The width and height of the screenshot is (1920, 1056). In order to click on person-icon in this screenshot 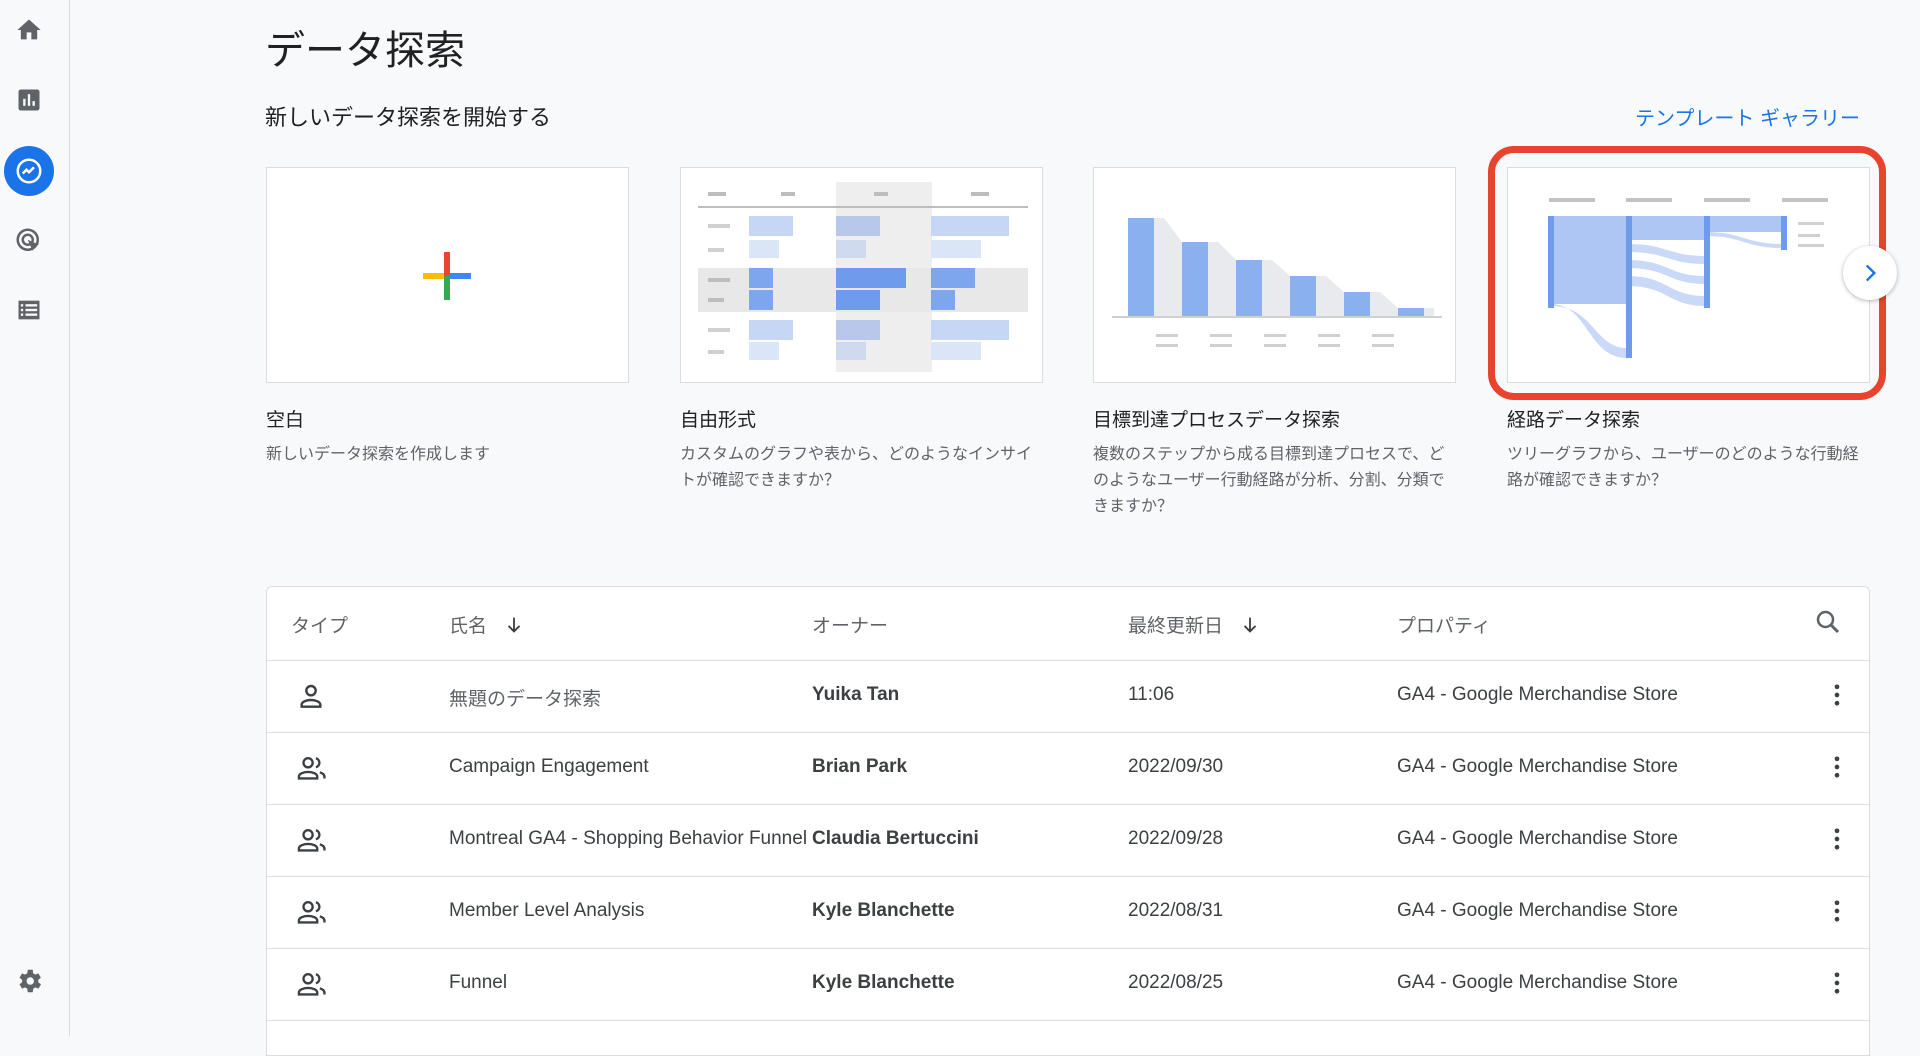, I will do `click(311, 699)`.